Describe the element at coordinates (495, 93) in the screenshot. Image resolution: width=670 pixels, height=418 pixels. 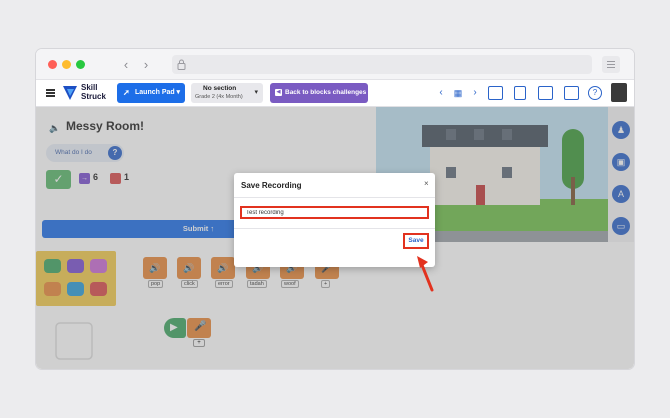
I see `book-icon` at that location.